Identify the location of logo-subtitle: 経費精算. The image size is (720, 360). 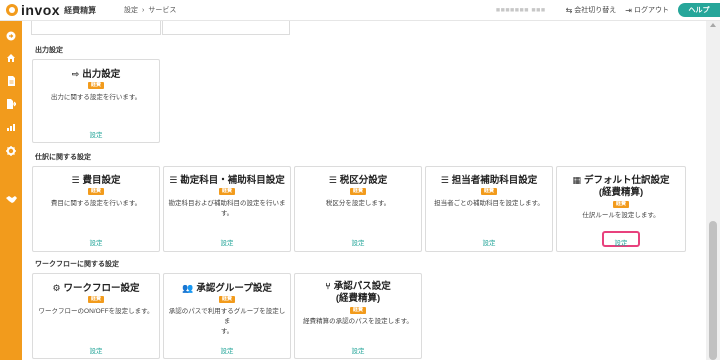
(80, 10).